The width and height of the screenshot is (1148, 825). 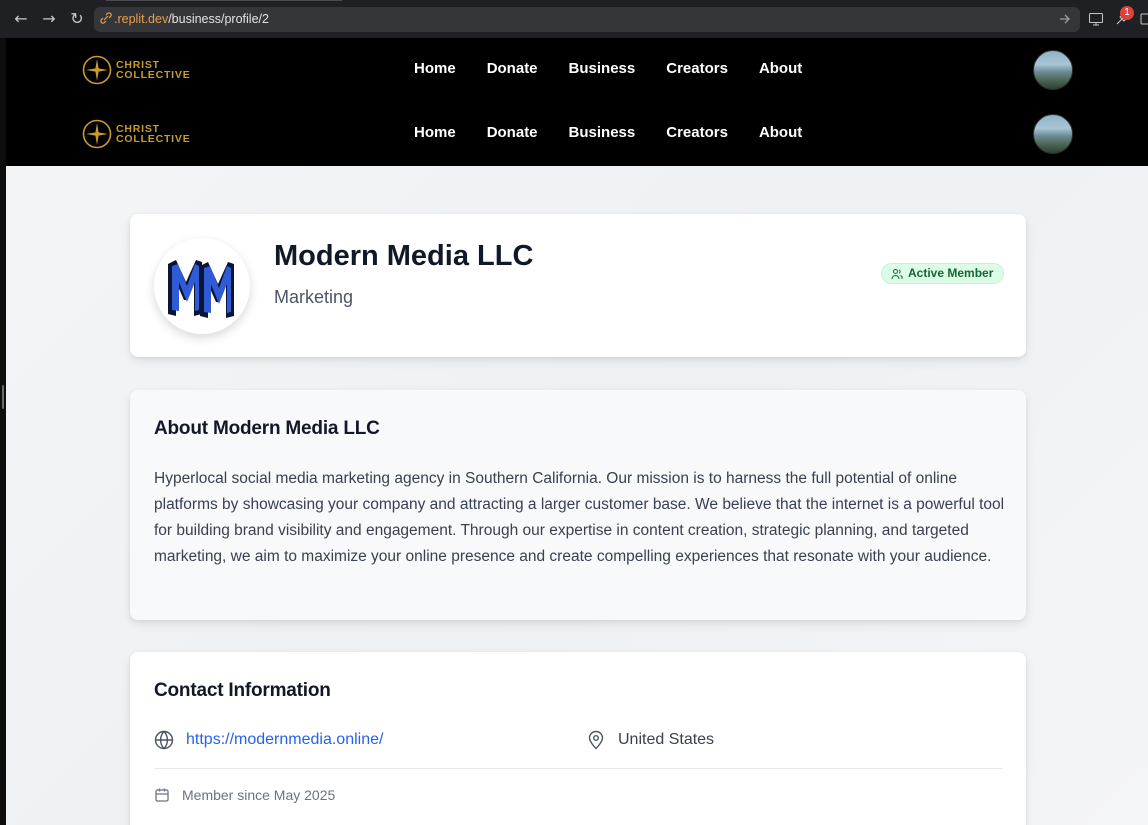 I want to click on business-logo, so click(x=202, y=286).